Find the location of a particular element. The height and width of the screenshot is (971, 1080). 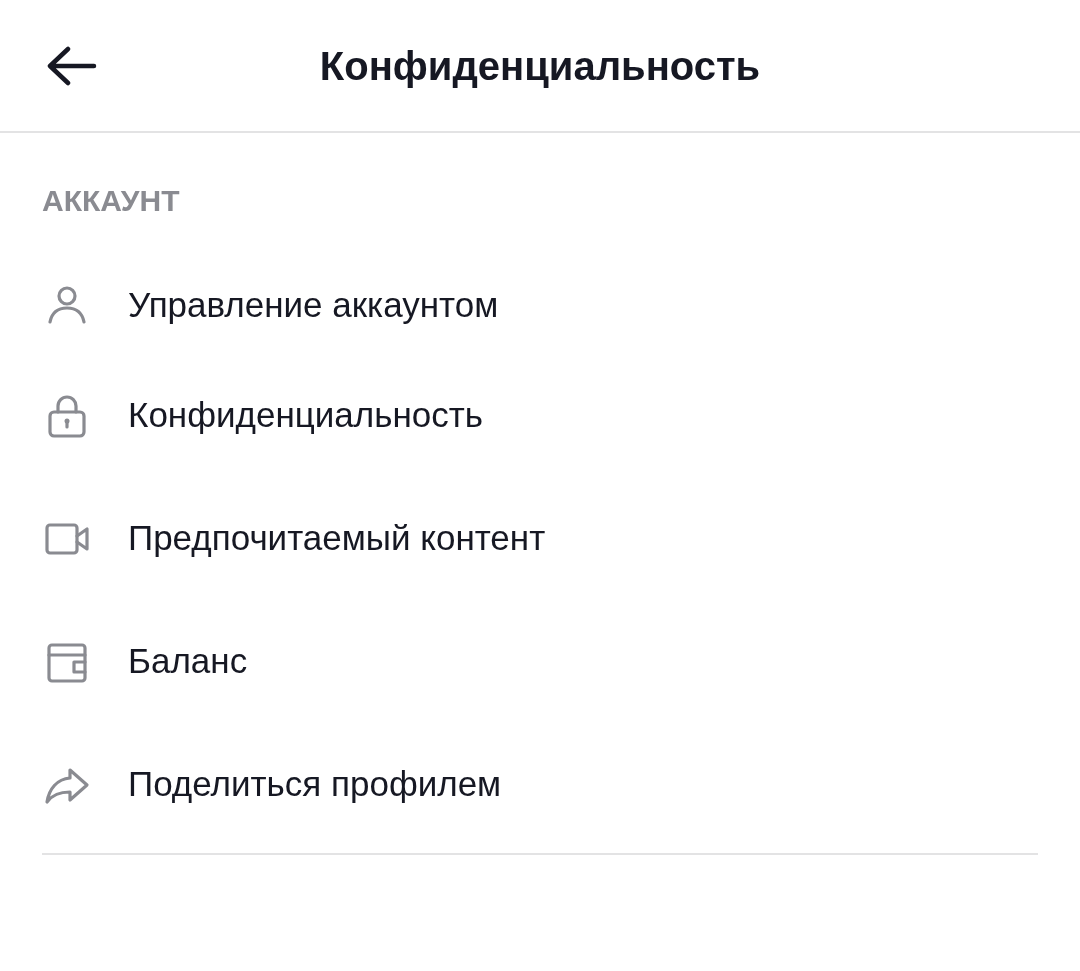

section-heading: АККАУНТ is located at coordinates (111, 201).